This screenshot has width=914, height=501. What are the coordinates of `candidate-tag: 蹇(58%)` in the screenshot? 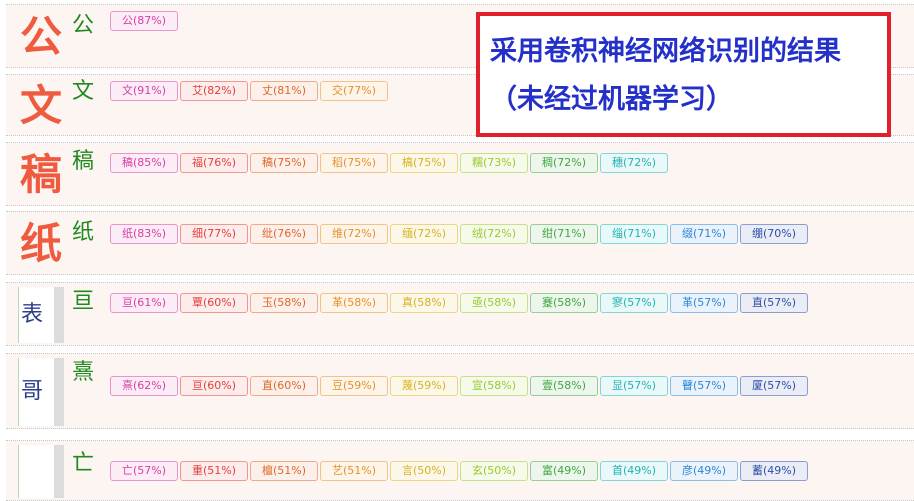 It's located at (564, 303).